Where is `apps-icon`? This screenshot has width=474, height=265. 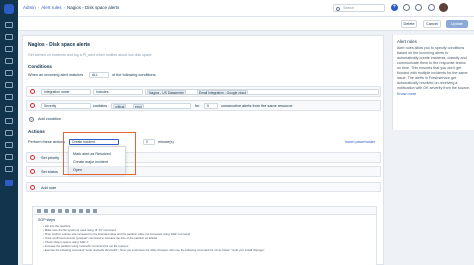
apps-icon is located at coordinates (418, 7).